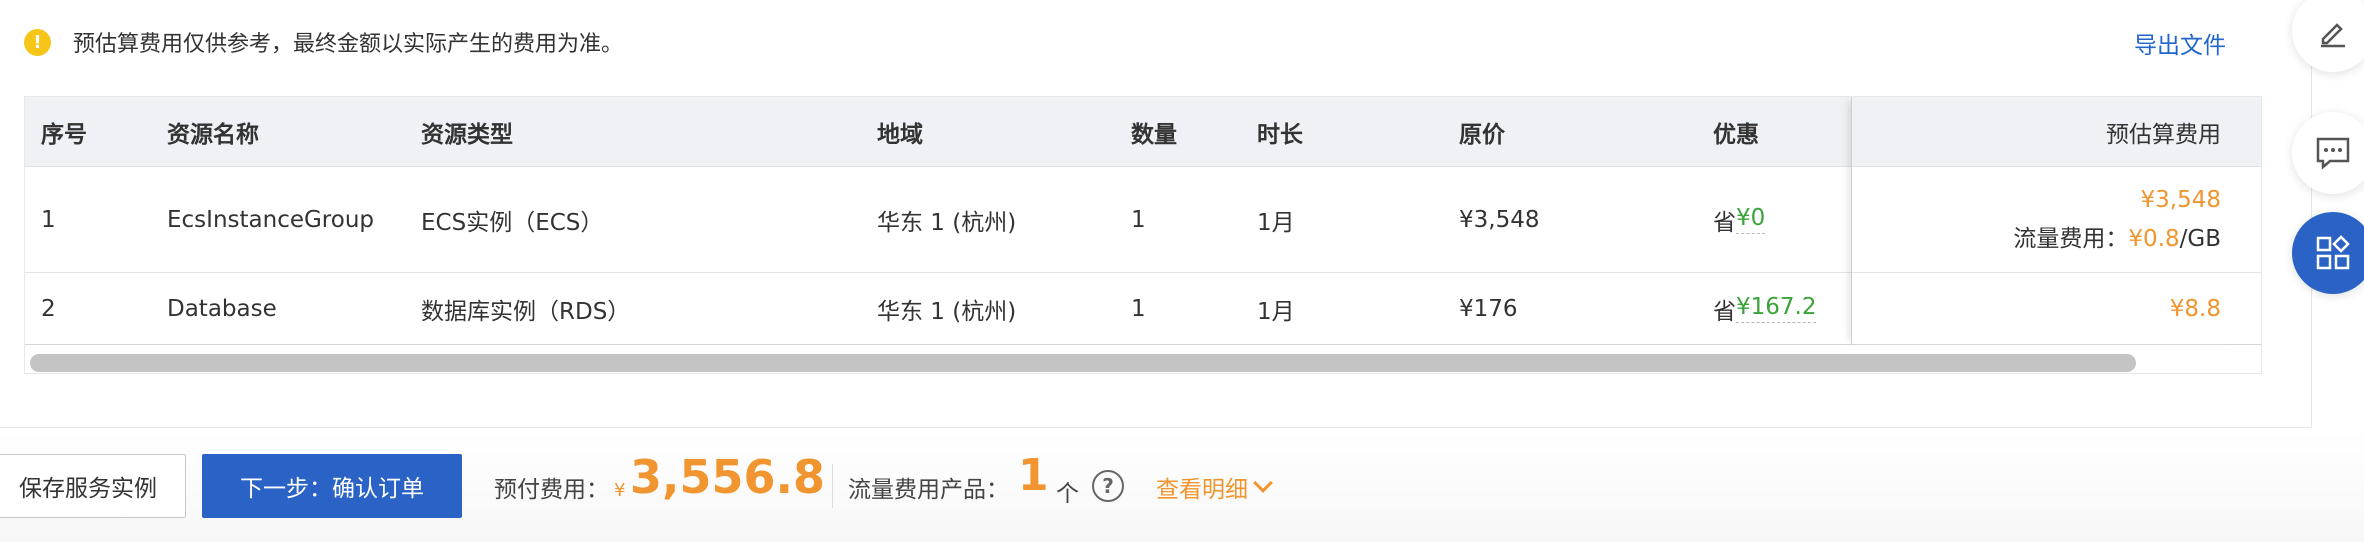  I want to click on horizontal-scrollbar, so click(1083, 363).